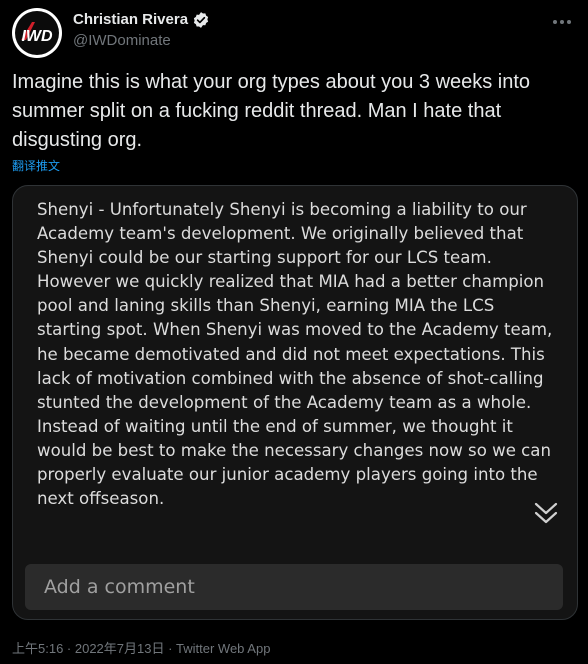 Image resolution: width=588 pixels, height=664 pixels. I want to click on author-handle: @IWDominate, so click(141, 41).